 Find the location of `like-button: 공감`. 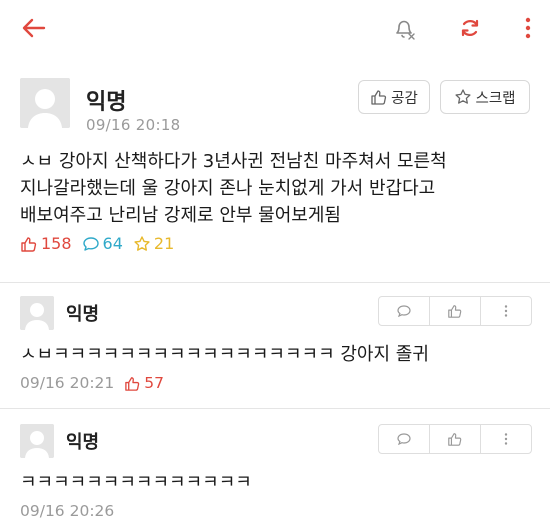

like-button: 공감 is located at coordinates (394, 97).